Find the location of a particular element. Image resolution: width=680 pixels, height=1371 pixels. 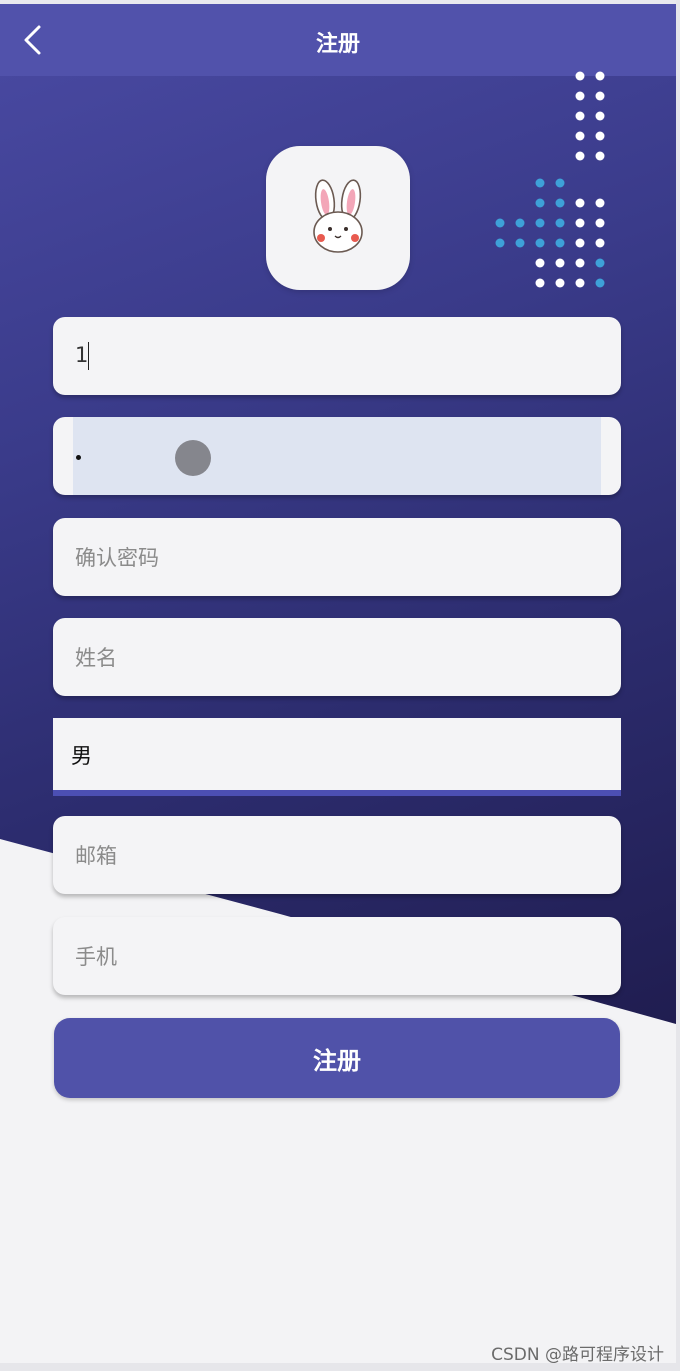

watermark: CSDN @路可程序设计 is located at coordinates (577, 1355).